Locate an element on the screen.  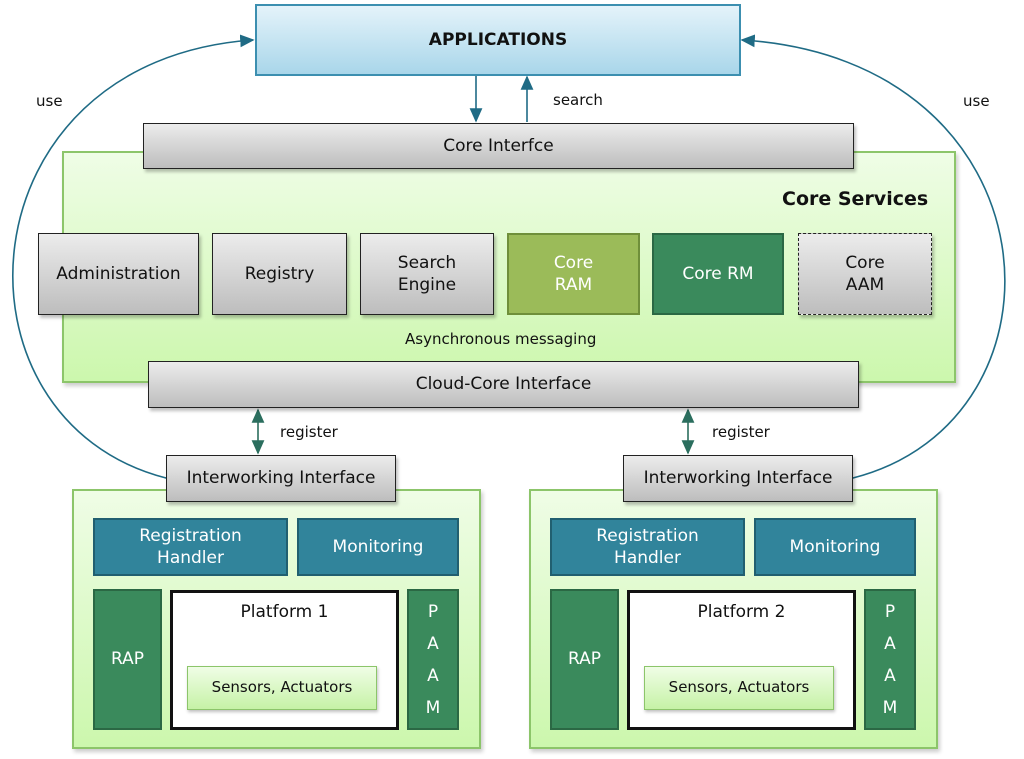
search-engine-box: Search Engine is located at coordinates (427, 274).